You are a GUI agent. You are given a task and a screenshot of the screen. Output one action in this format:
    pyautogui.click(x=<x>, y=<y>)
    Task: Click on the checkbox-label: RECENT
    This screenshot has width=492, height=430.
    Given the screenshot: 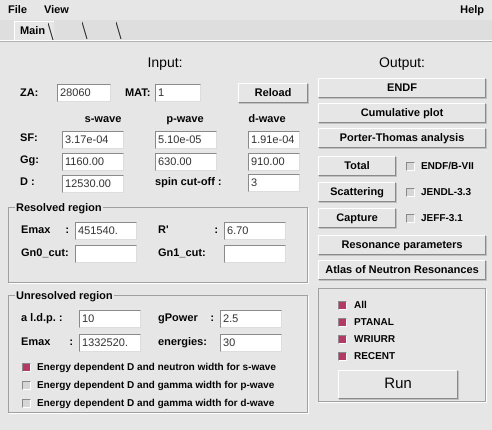 What is the action you would take?
    pyautogui.click(x=375, y=357)
    